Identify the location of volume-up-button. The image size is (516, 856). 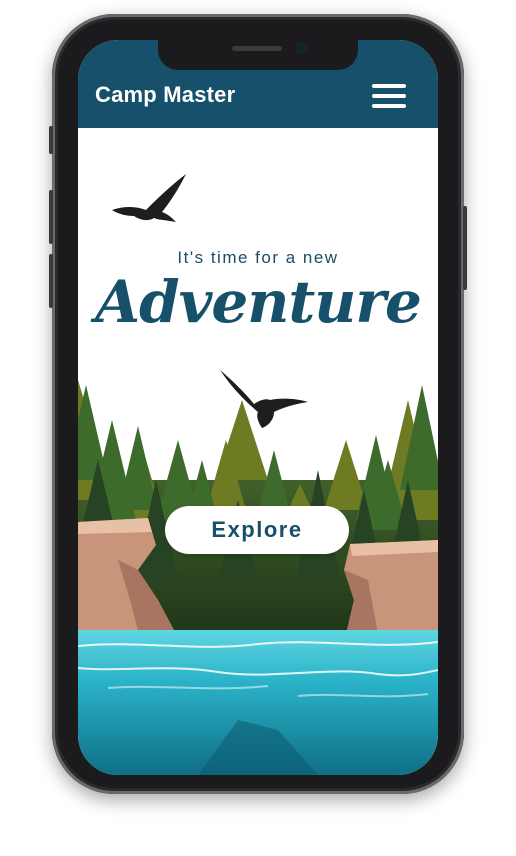
(51, 217).